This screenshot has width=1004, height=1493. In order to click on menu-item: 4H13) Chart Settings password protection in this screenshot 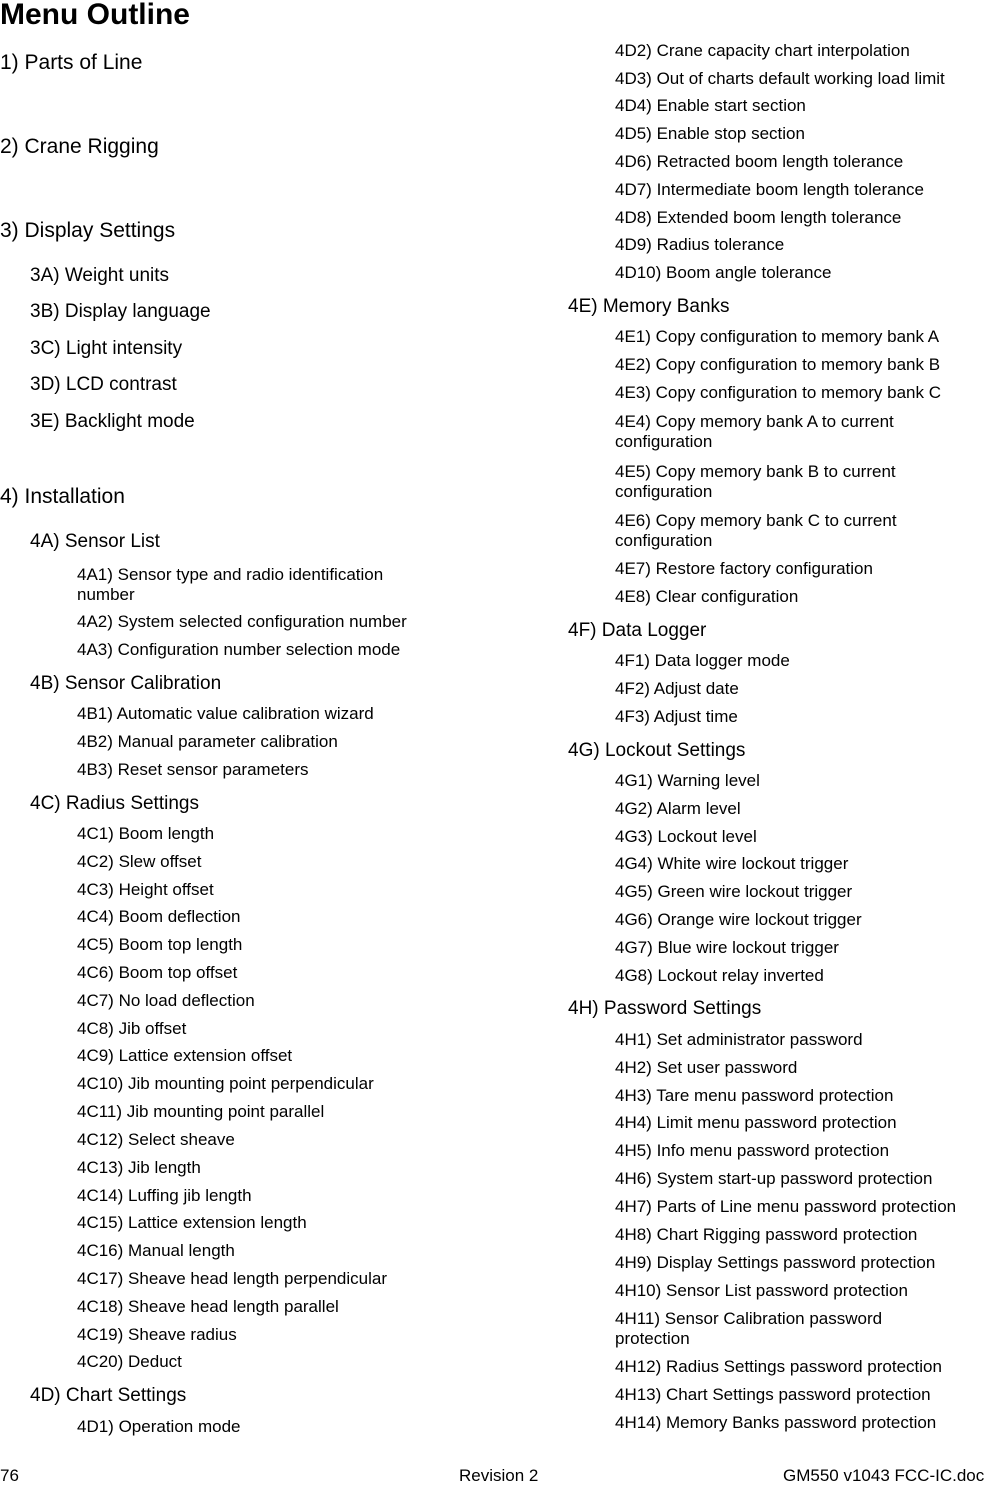, I will do `click(773, 1394)`.